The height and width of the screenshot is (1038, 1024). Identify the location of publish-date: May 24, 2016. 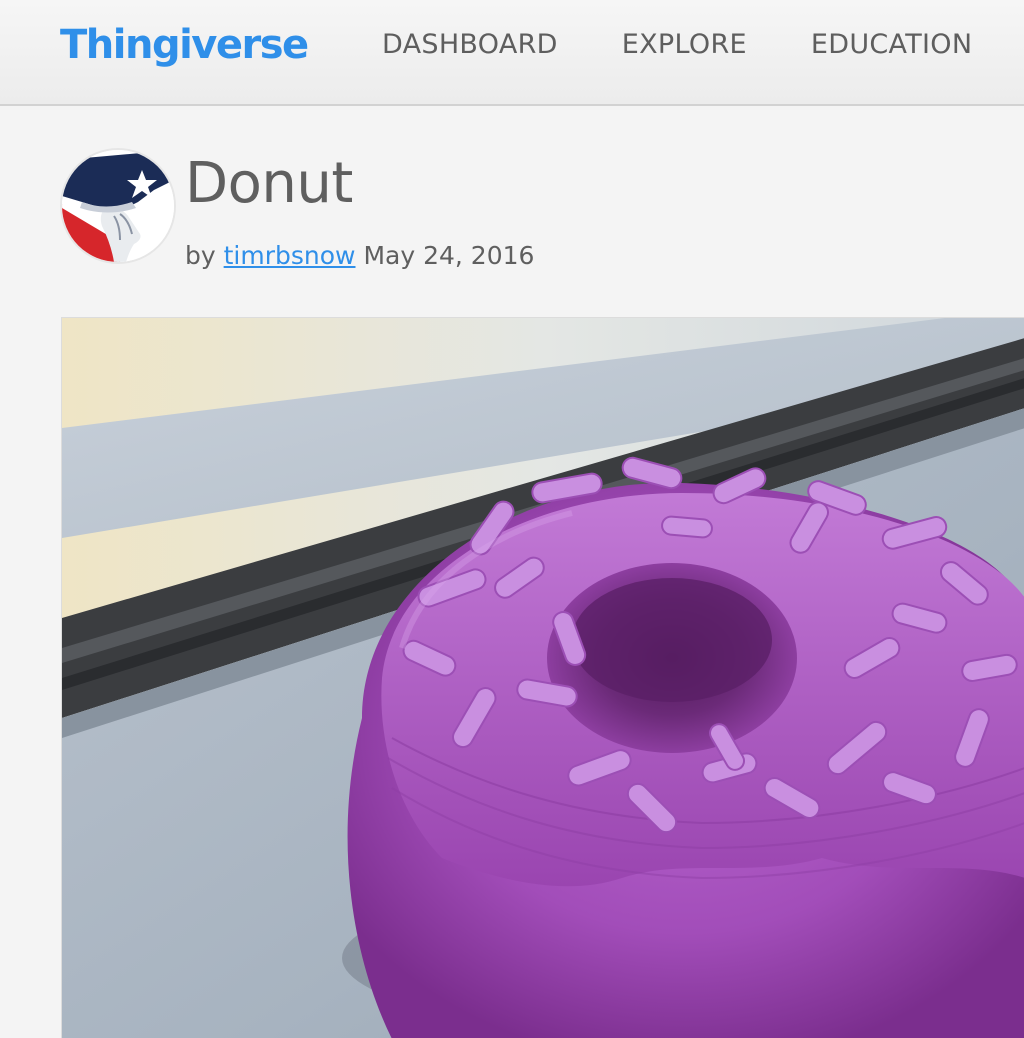
(449, 255).